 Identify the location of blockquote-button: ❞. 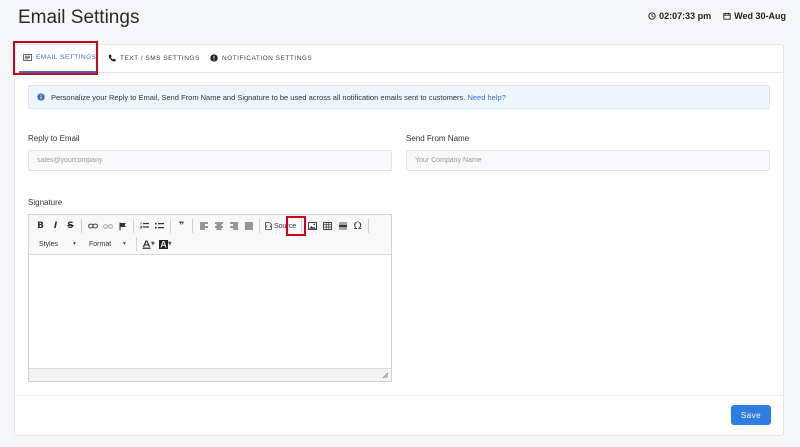
(181, 226).